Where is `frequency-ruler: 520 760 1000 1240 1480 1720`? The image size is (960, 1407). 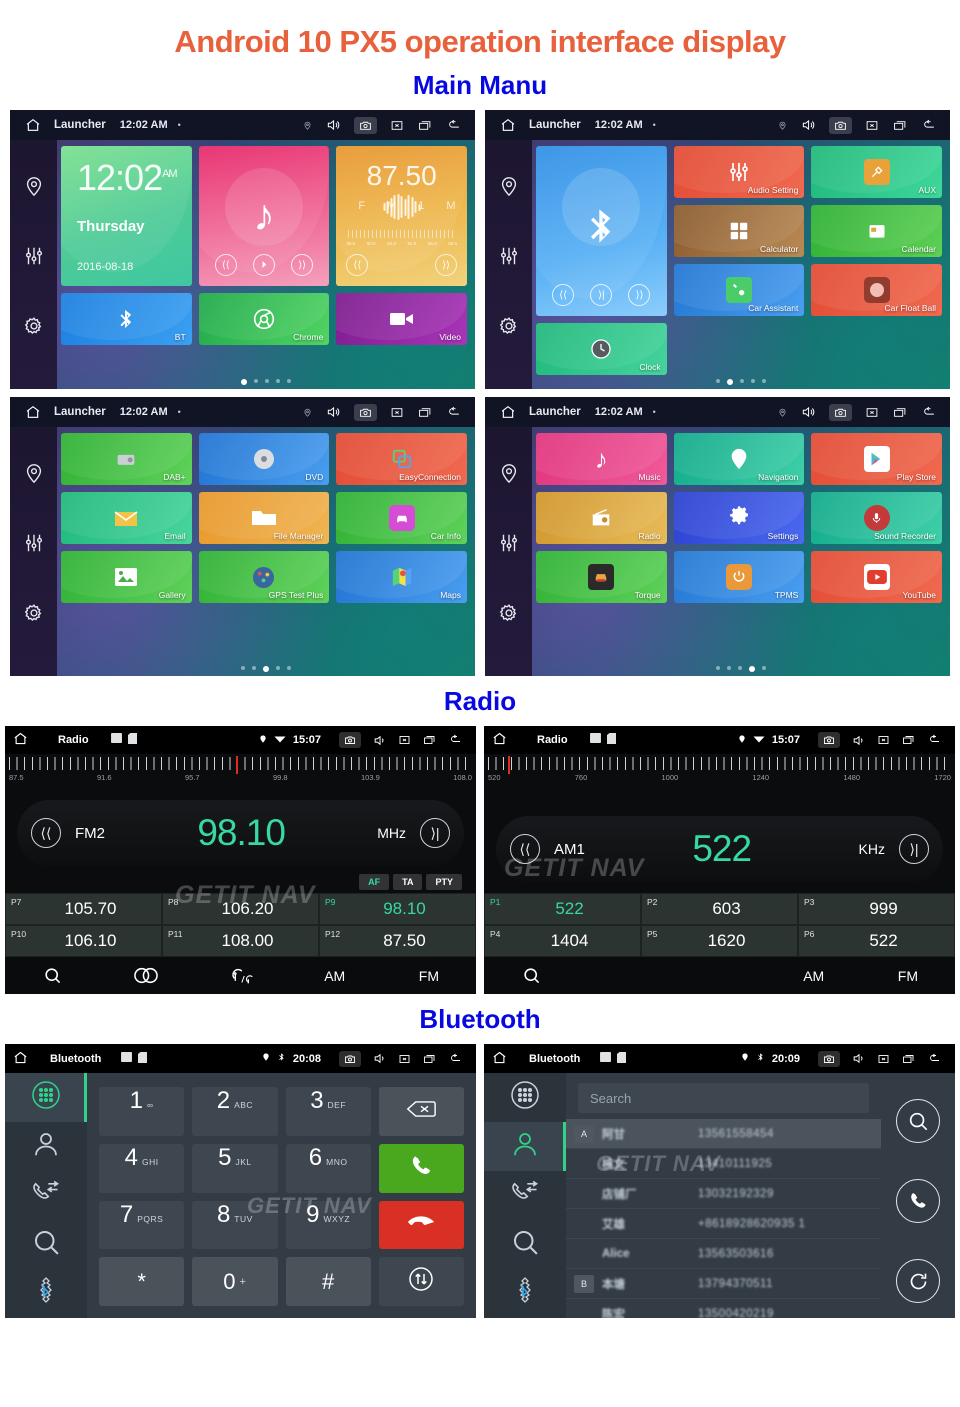 frequency-ruler: 520 760 1000 1240 1480 1720 is located at coordinates (719, 774).